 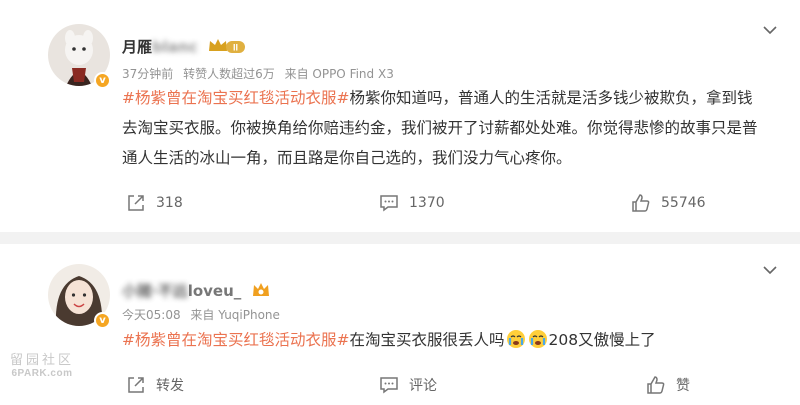 What do you see at coordinates (339, 74) in the screenshot?
I see `post-source: 来自 OPPO Find X3` at bounding box center [339, 74].